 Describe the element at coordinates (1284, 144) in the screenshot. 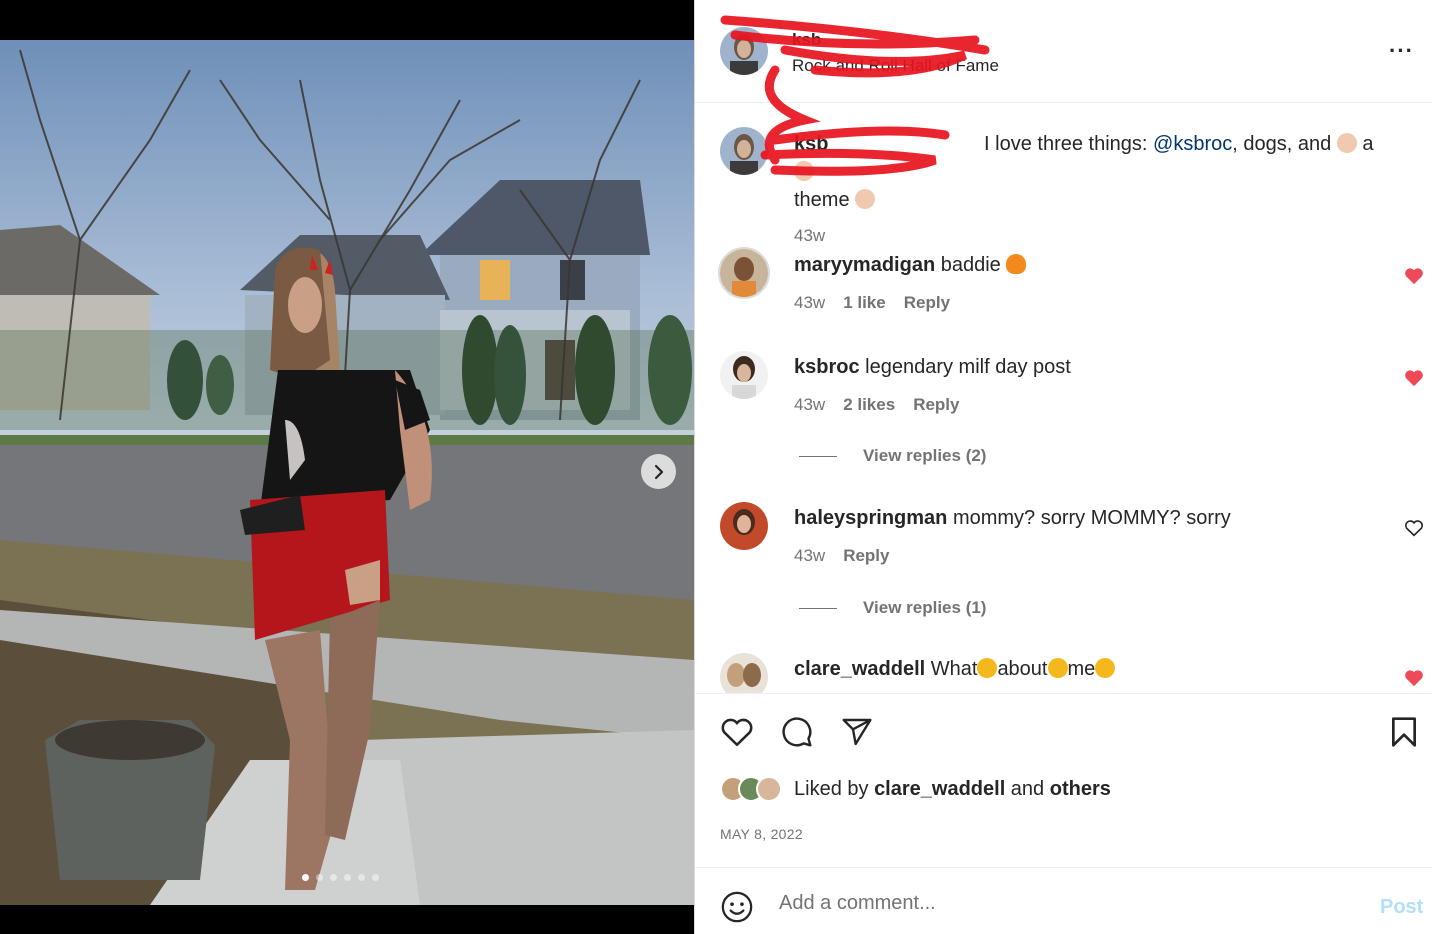

I see `caption-text-part: , dogs, and` at that location.